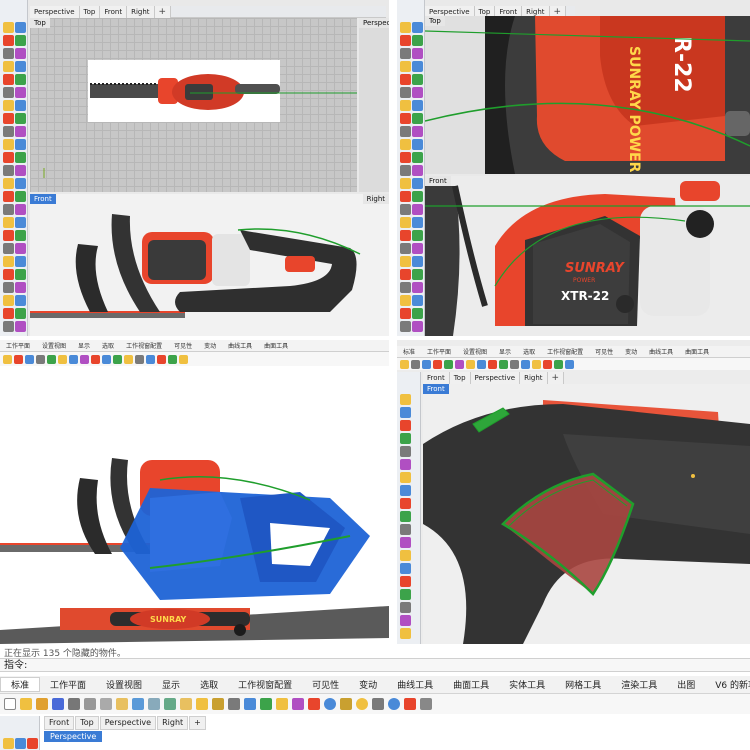 The width and height of the screenshot is (750, 750). I want to click on ribbon-item: 工作视窗配置, so click(144, 345).